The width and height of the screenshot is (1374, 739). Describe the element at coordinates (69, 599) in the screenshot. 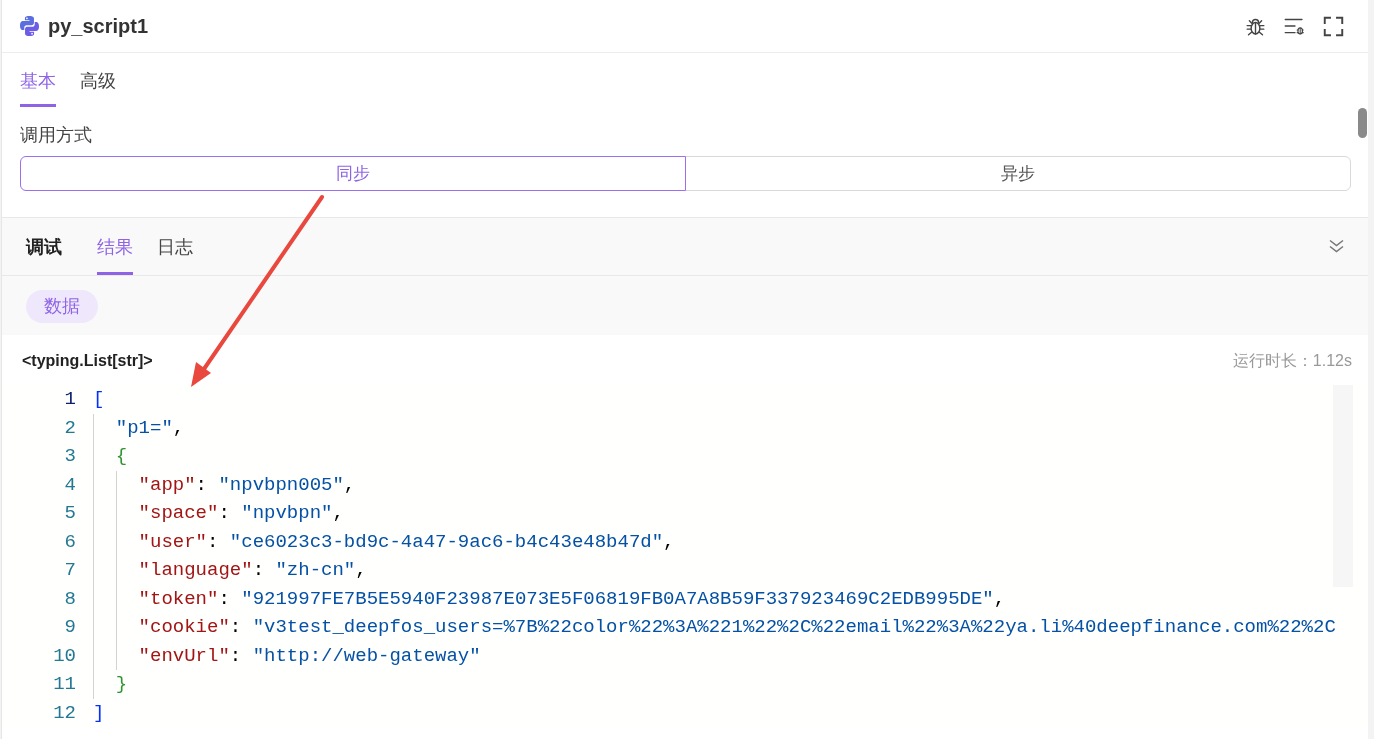

I see `line-number: 8` at that location.